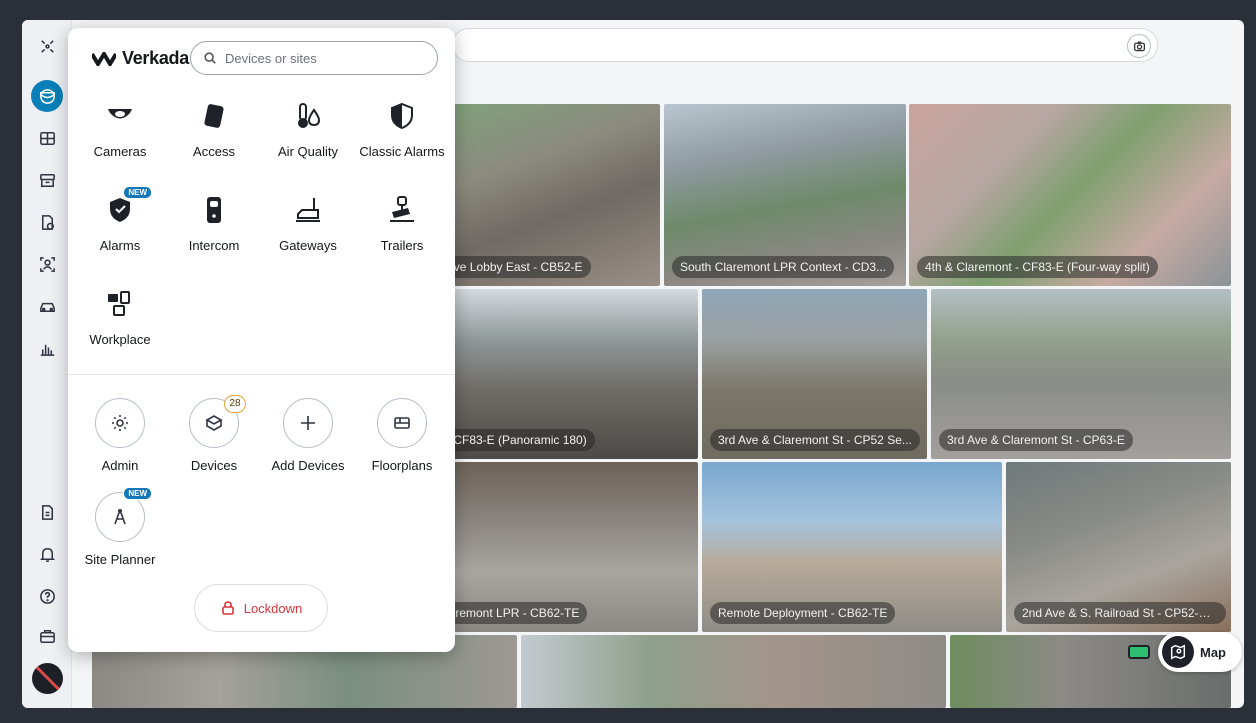 This screenshot has width=1256, height=723. I want to click on camera-feed-tile, so click(733, 671).